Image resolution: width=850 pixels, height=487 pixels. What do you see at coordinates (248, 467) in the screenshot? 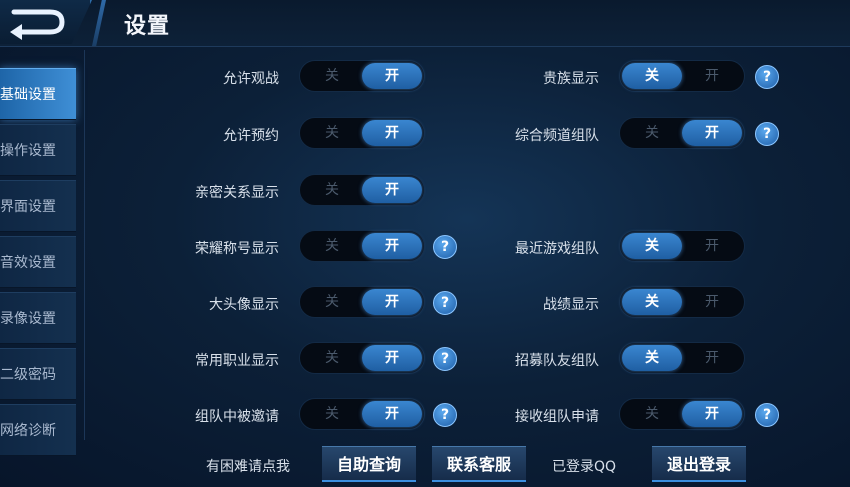
I see `help-prompt-text: 有困难请点我` at bounding box center [248, 467].